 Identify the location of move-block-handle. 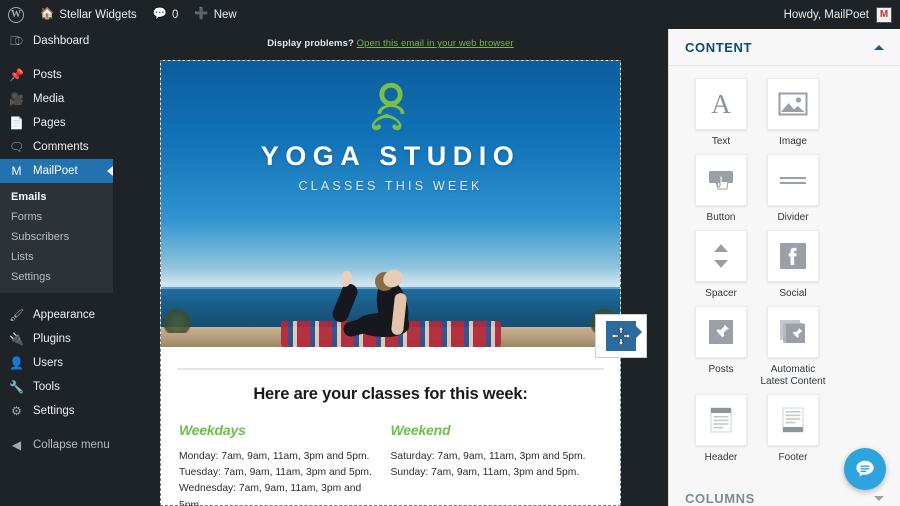
(621, 336).